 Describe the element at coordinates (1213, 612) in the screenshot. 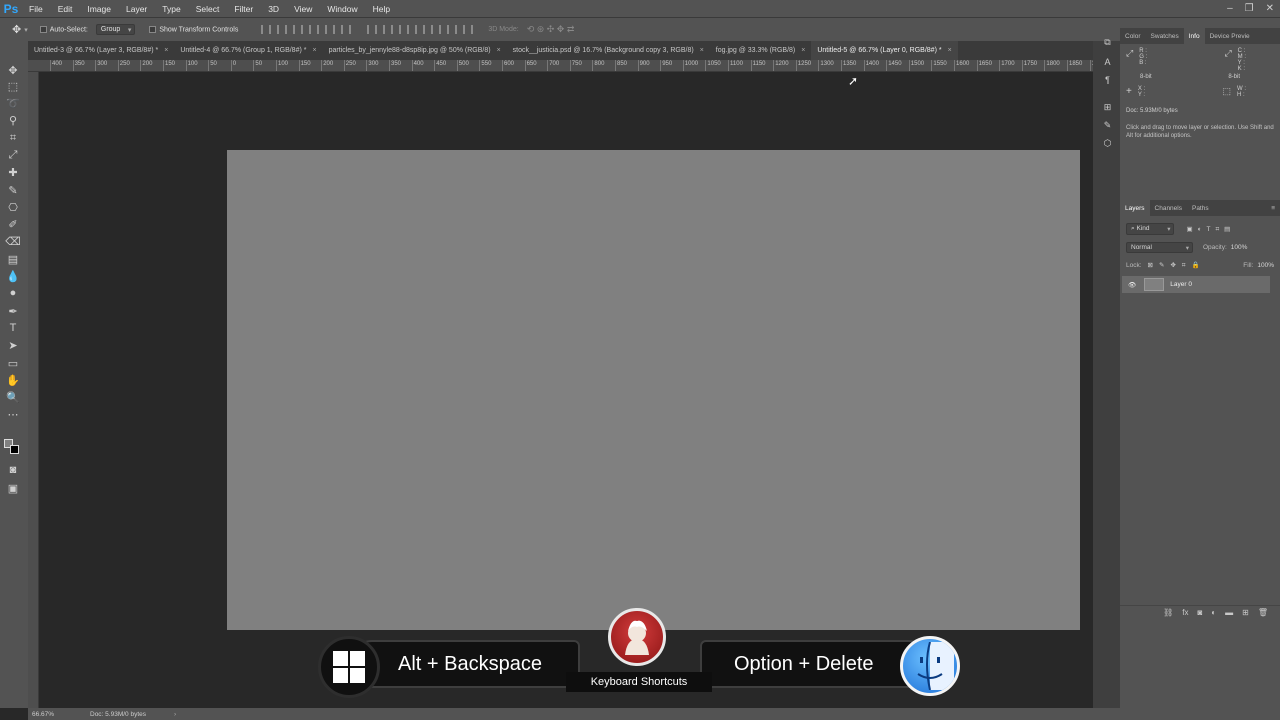

I see `adjustment-layer-icon: ◐` at that location.